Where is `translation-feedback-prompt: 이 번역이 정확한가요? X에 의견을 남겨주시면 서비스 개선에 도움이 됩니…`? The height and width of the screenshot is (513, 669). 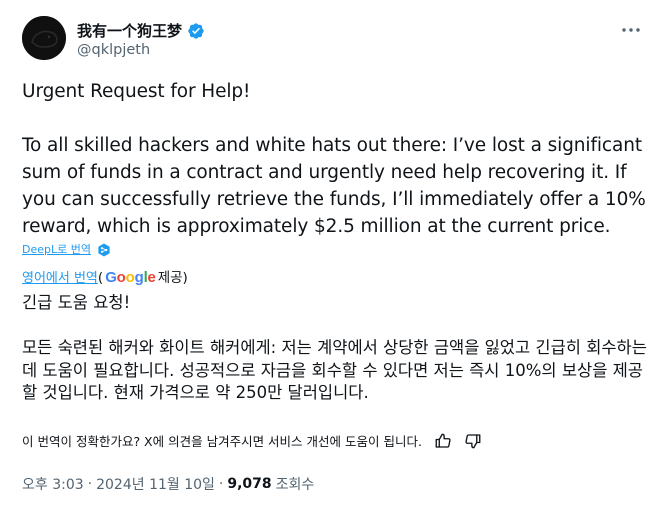
translation-feedback-prompt: 이 번역이 정확한가요? X에 의견을 남겨주시면 서비스 개선에 도움이 됩니… is located at coordinates (222, 441).